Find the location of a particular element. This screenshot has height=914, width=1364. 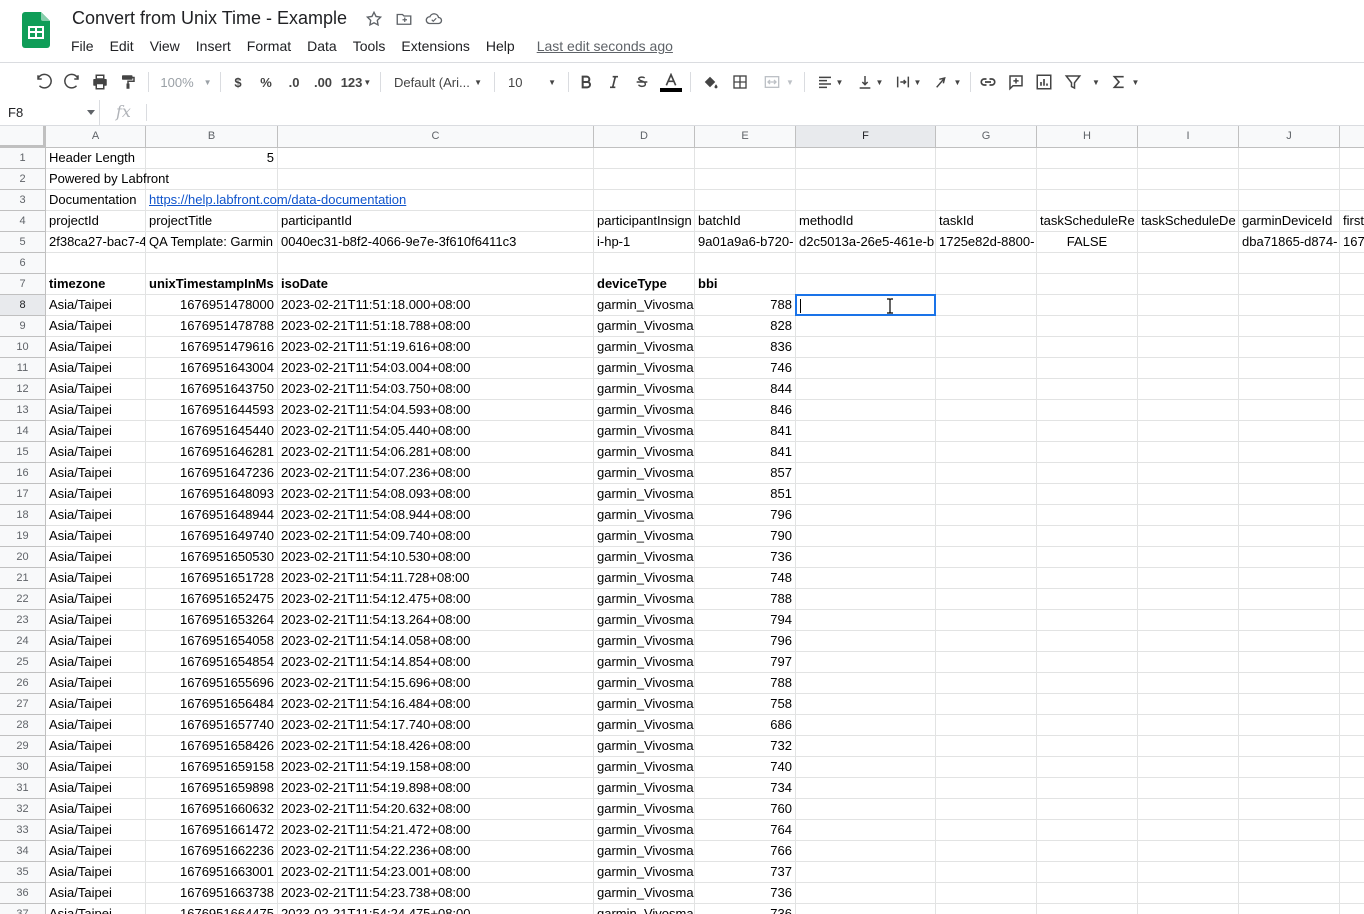

cell-c19: 2023-02-21T11:54:09.740+08:00 is located at coordinates (436, 536).